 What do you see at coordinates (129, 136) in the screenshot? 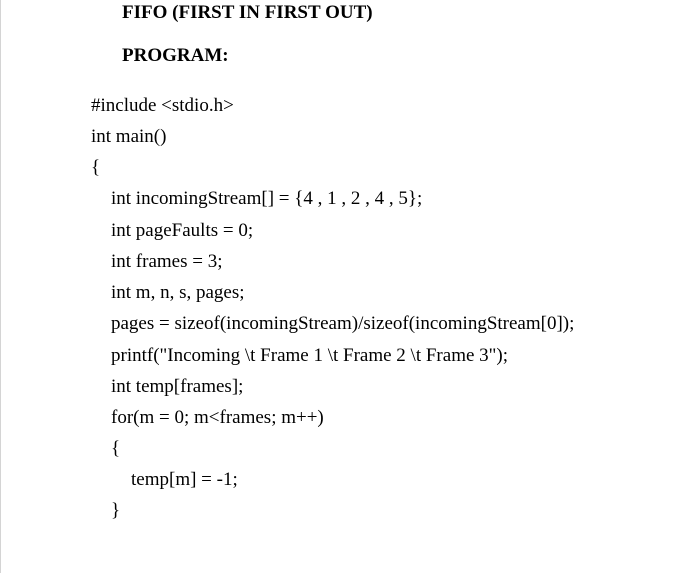
I see `code-line: int main()` at bounding box center [129, 136].